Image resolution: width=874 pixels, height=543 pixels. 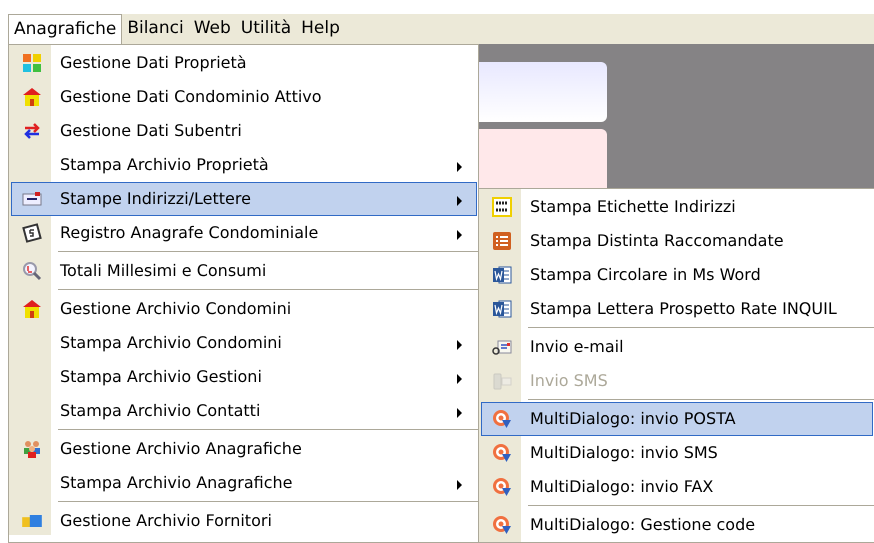 I want to click on swap-arrows-icon, so click(x=32, y=131).